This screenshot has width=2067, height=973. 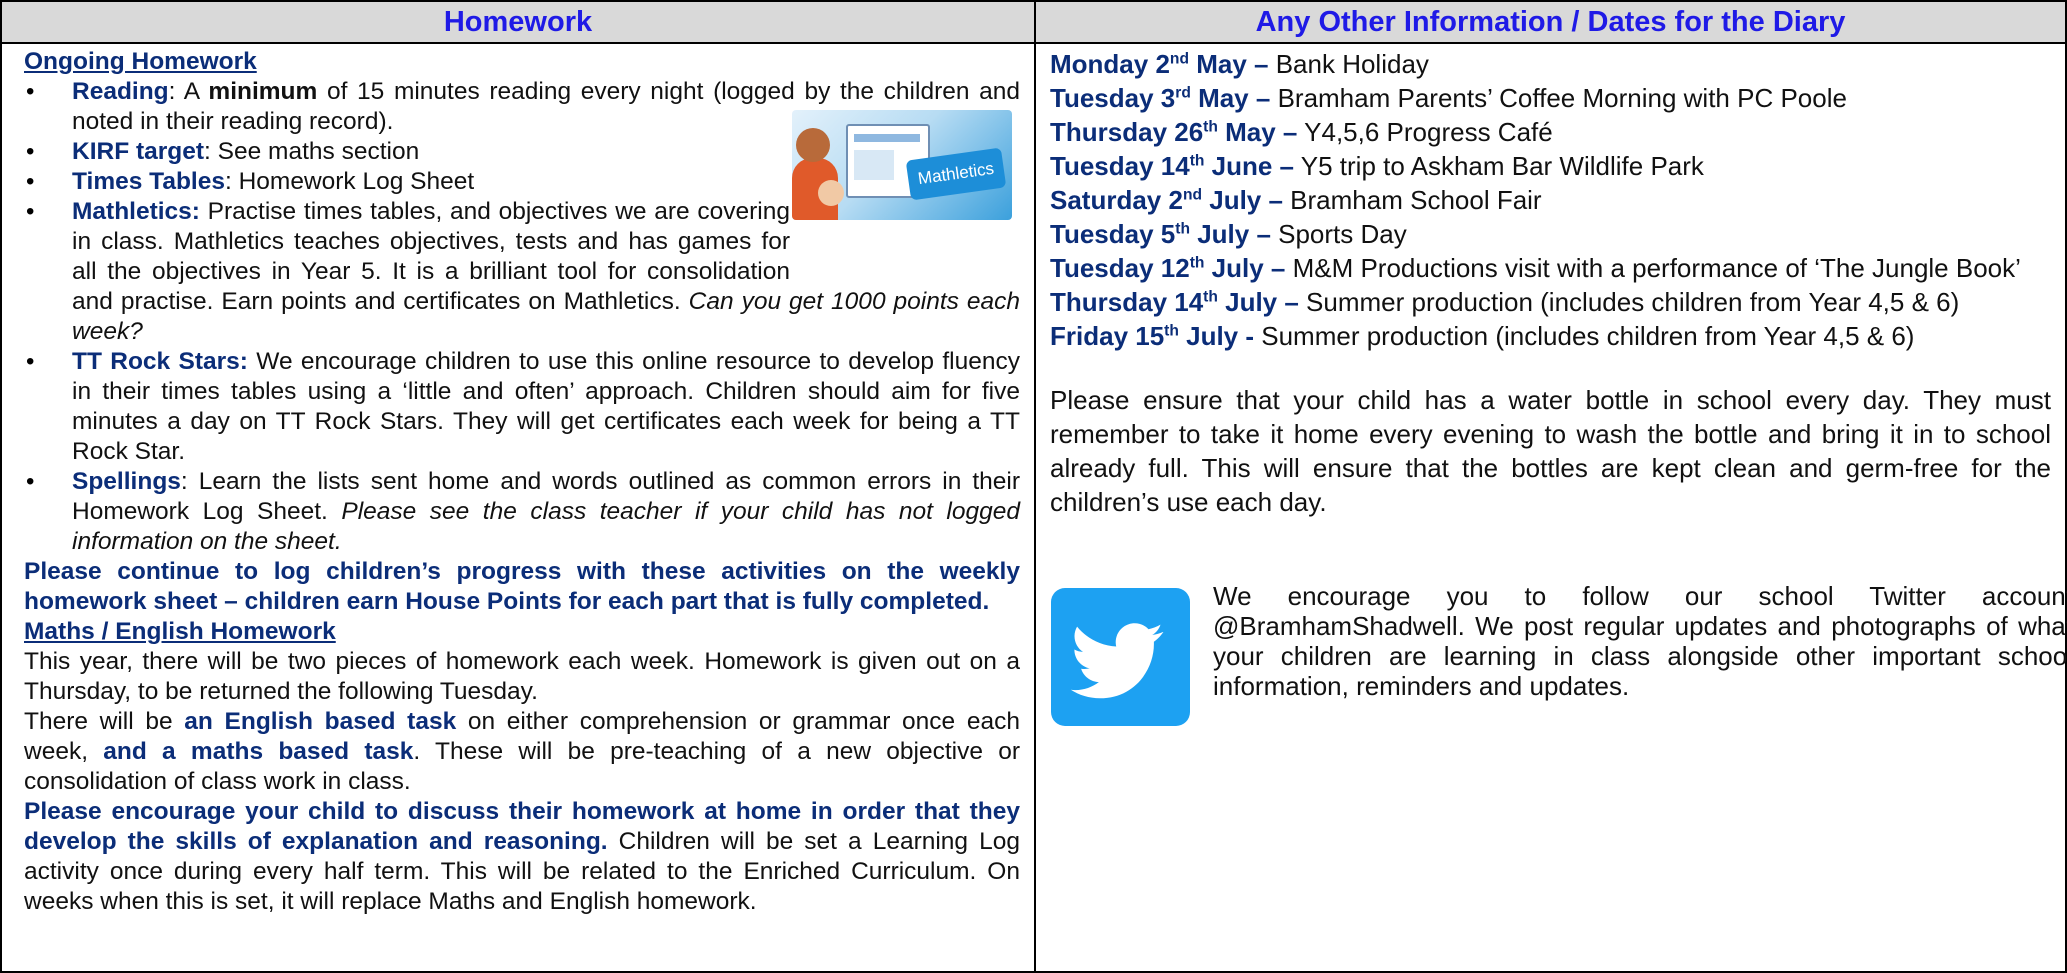 I want to click on twitter-bird-icon, so click(x=1120, y=657).